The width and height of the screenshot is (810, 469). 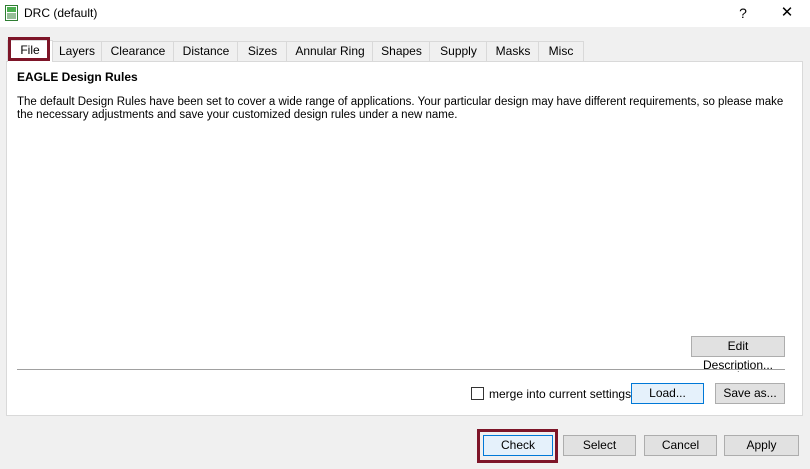 I want to click on tab-layers: Layers, so click(x=77, y=51).